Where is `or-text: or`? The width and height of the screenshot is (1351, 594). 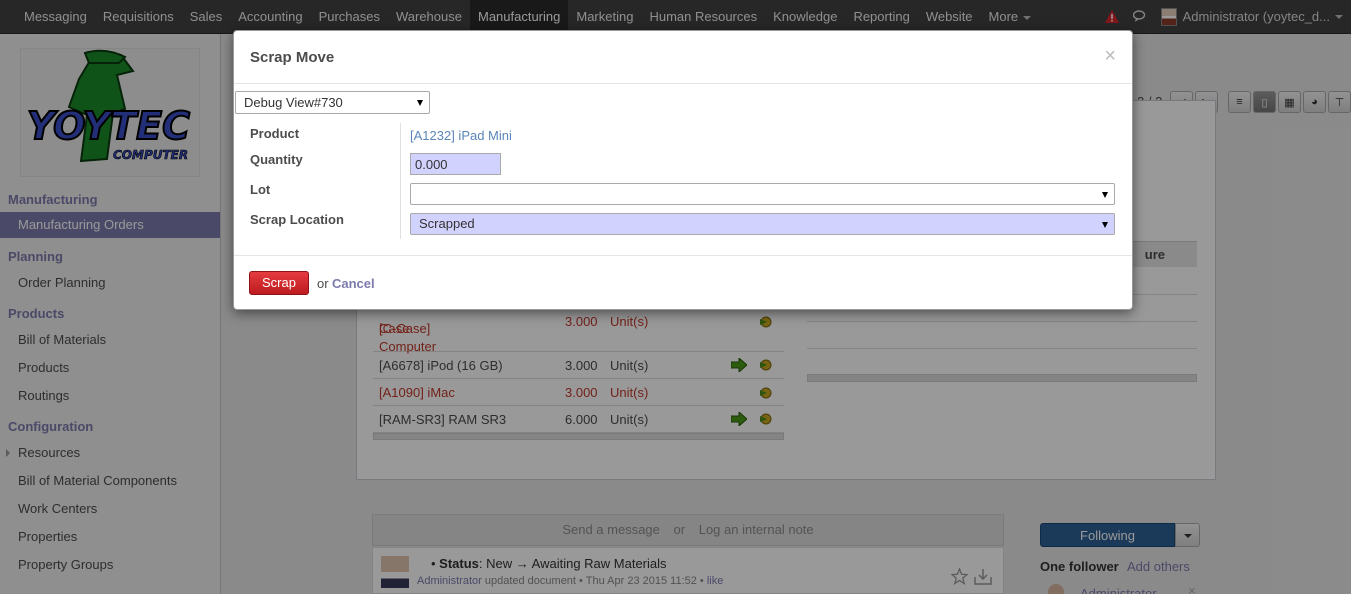
or-text: or is located at coordinates (323, 283).